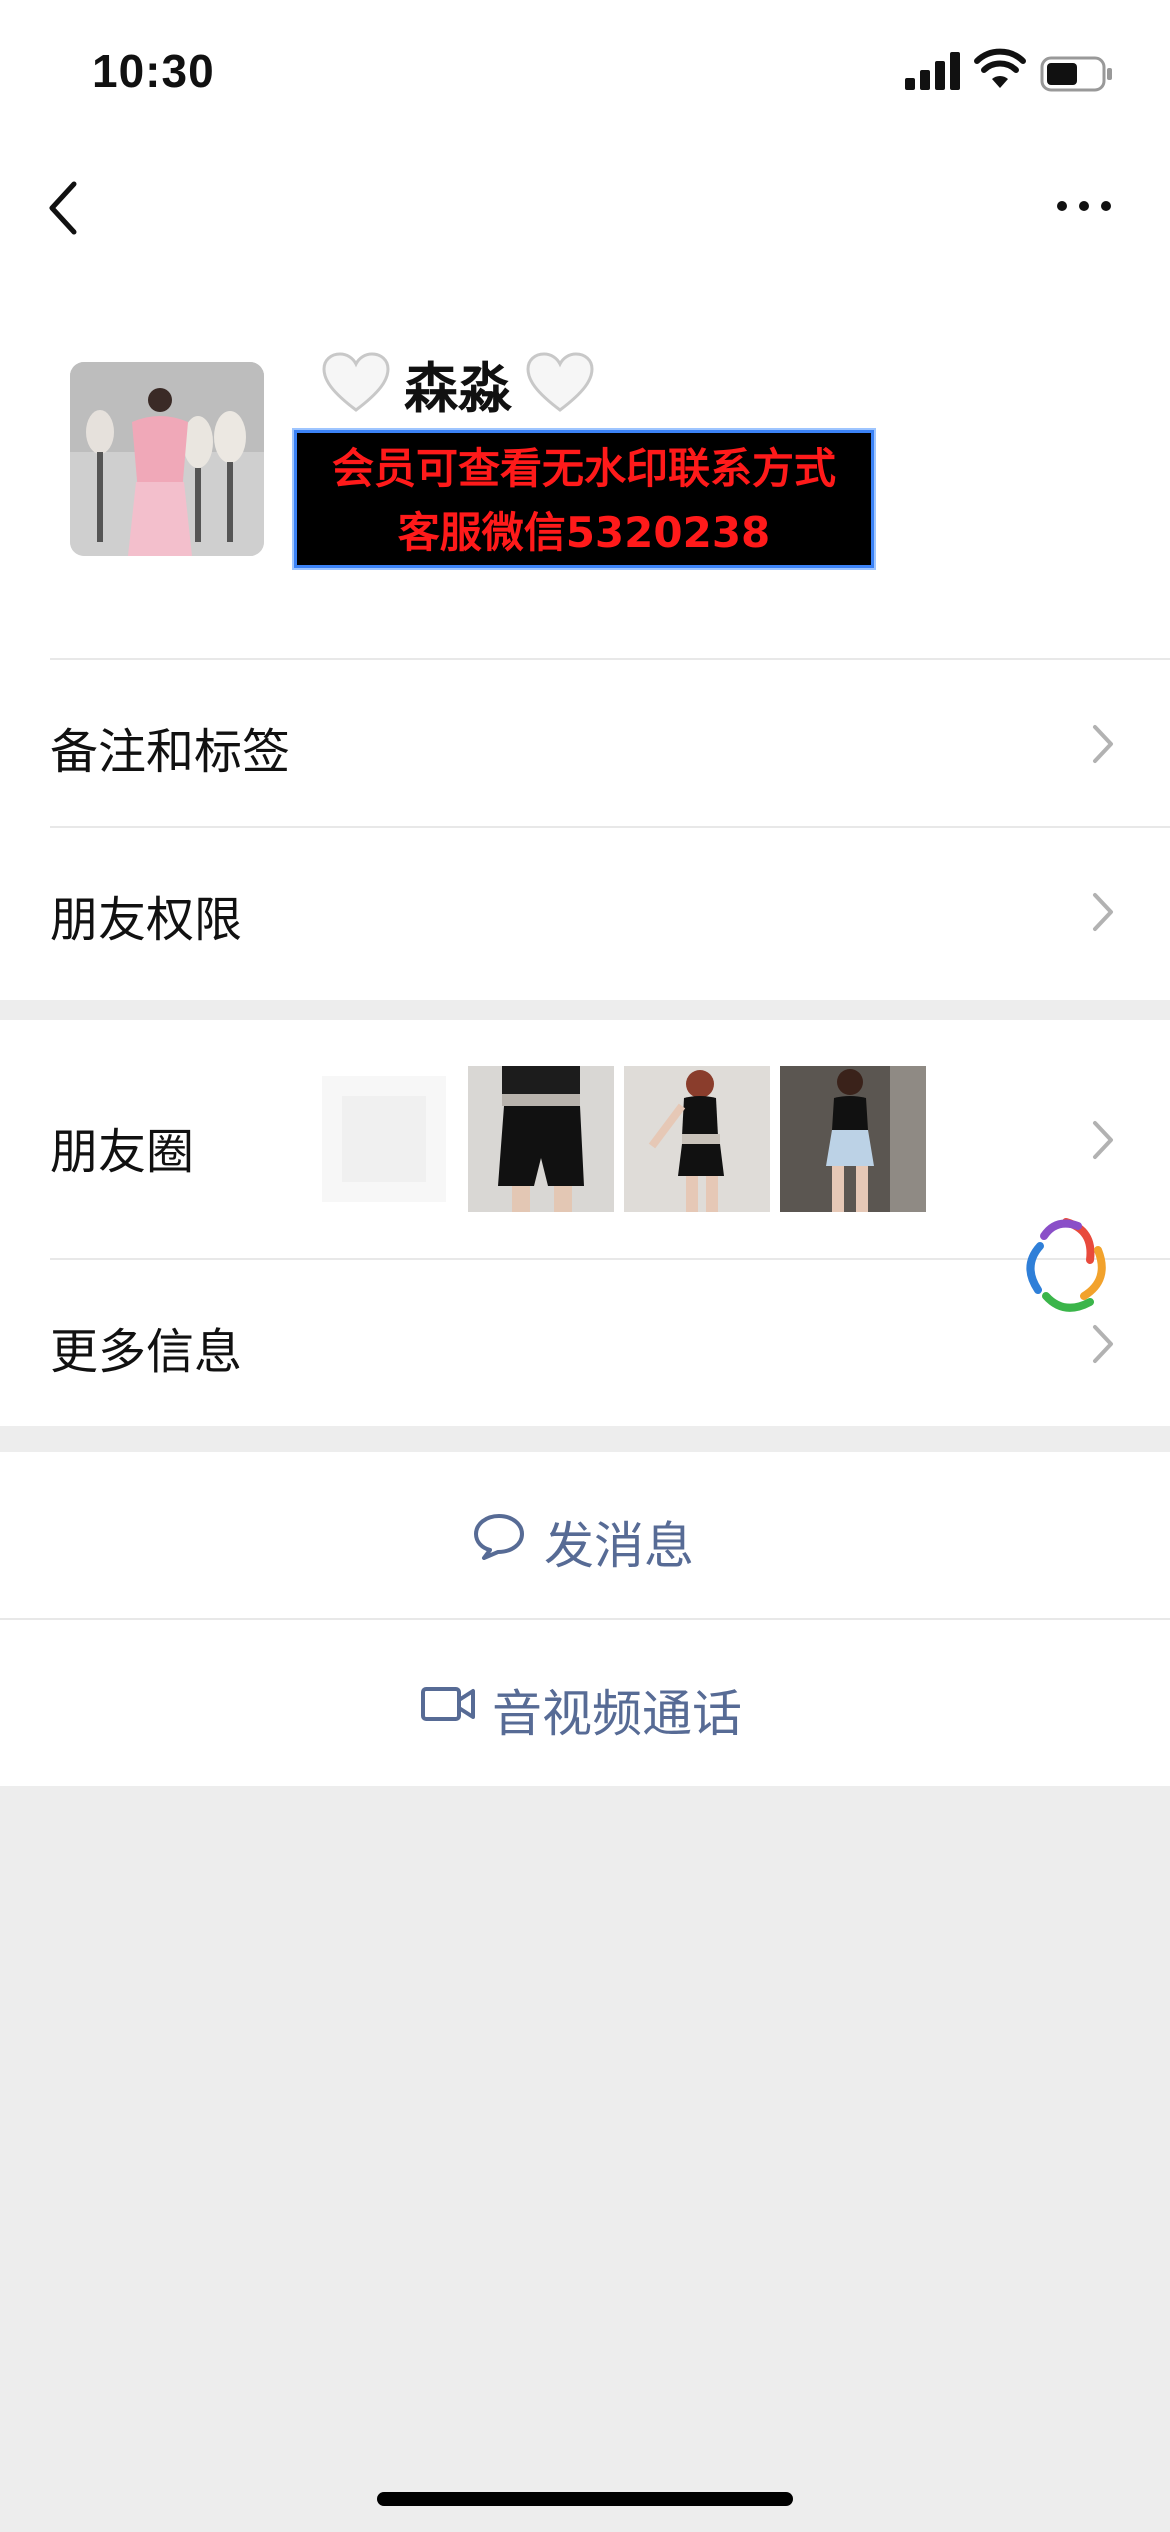 This screenshot has width=1170, height=2532. What do you see at coordinates (499, 1537) in the screenshot?
I see `chat-bubble-icon` at bounding box center [499, 1537].